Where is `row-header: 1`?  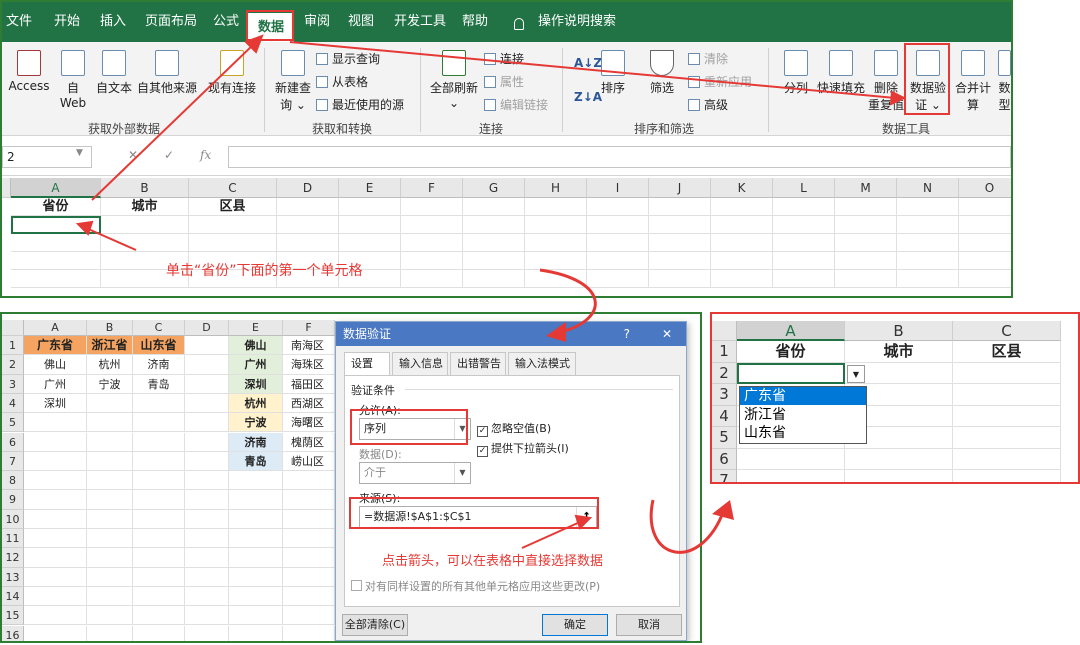
row-header: 1 is located at coordinates (724, 352).